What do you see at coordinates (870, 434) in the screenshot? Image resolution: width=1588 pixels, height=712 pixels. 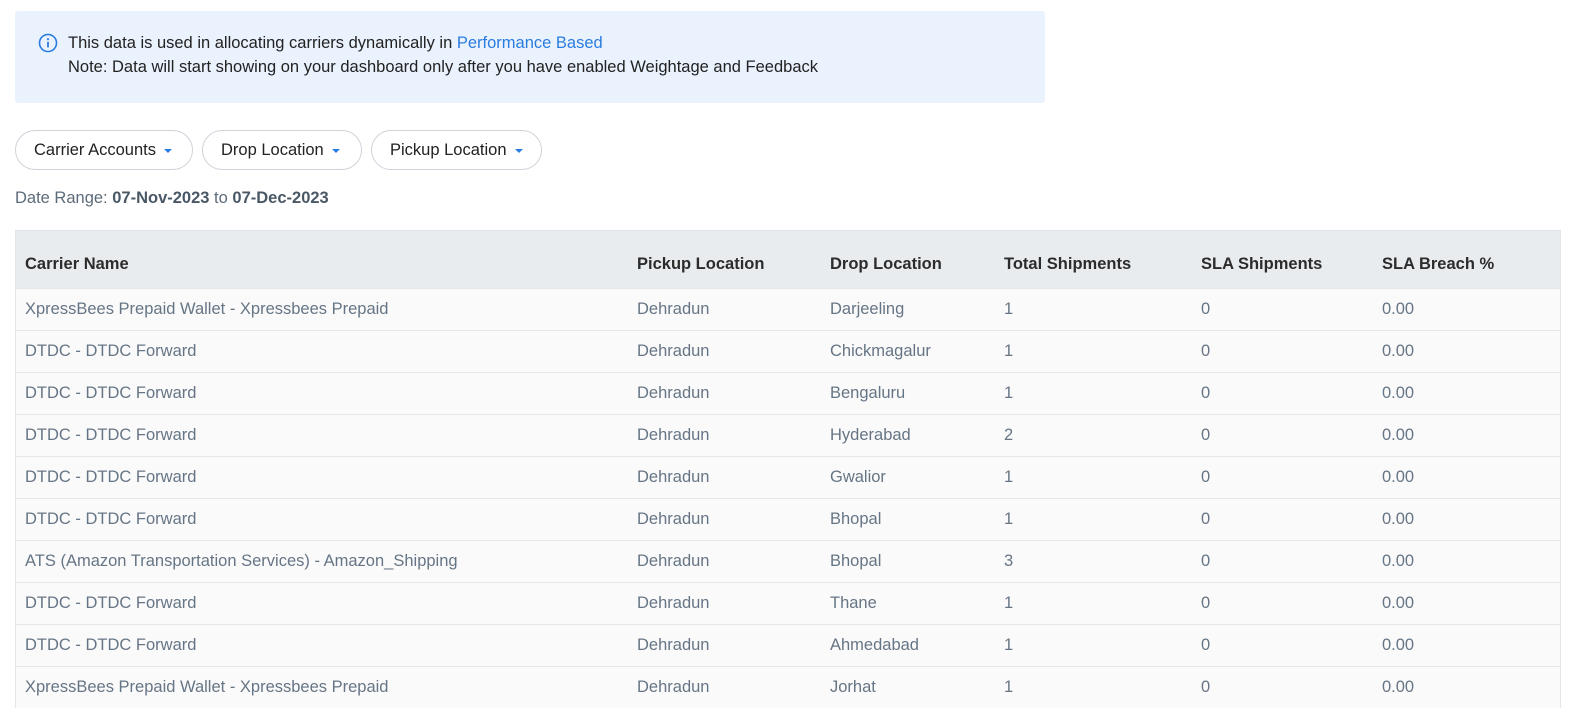 I see `cell-drop-location: Hyderabad` at bounding box center [870, 434].